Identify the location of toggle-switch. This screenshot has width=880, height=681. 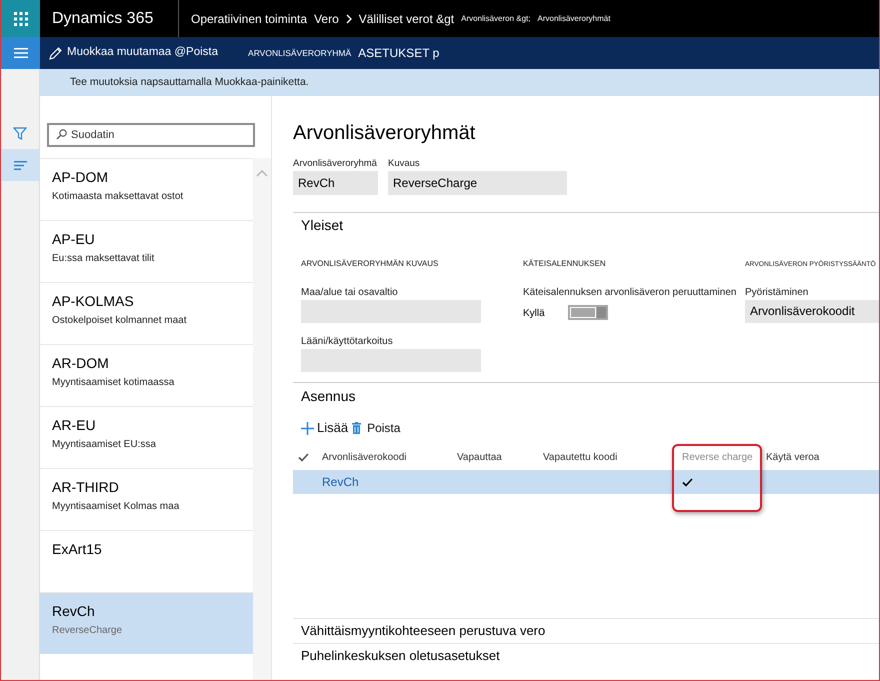
(588, 312).